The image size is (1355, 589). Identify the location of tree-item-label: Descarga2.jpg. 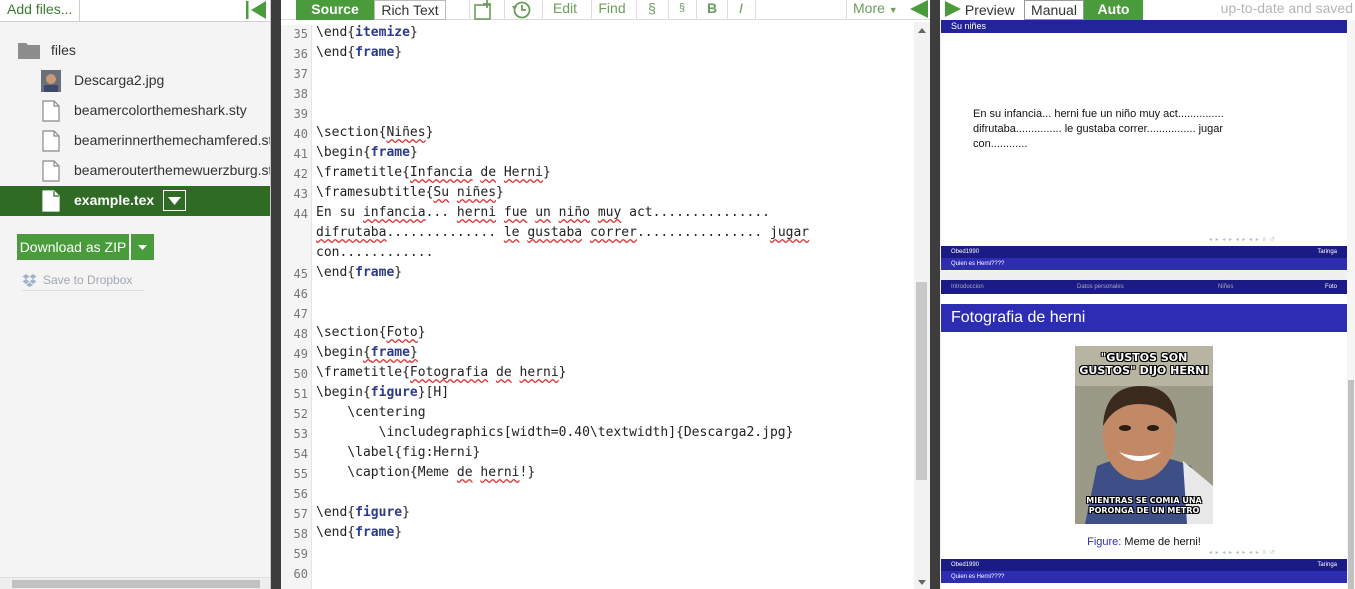
(119, 80).